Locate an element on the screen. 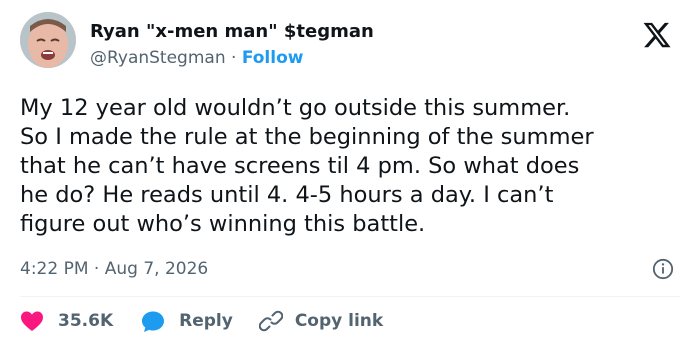 This screenshot has width=700, height=348. like-count: 35.6K is located at coordinates (86, 321).